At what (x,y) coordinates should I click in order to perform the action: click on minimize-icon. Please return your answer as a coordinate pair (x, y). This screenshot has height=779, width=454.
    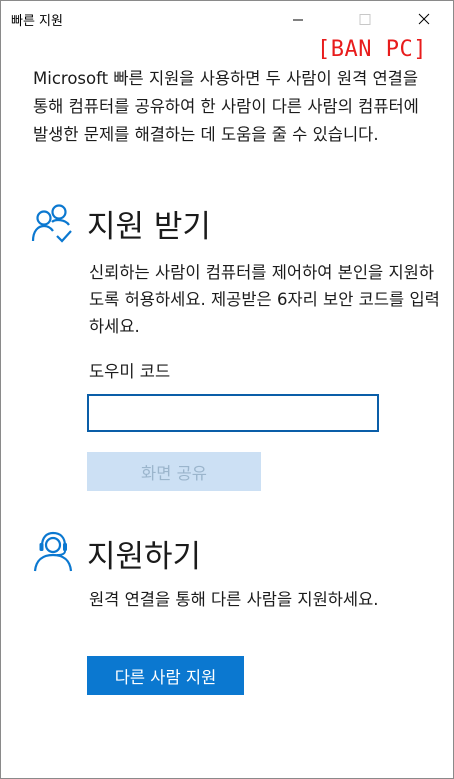
    Looking at the image, I should click on (298, 20).